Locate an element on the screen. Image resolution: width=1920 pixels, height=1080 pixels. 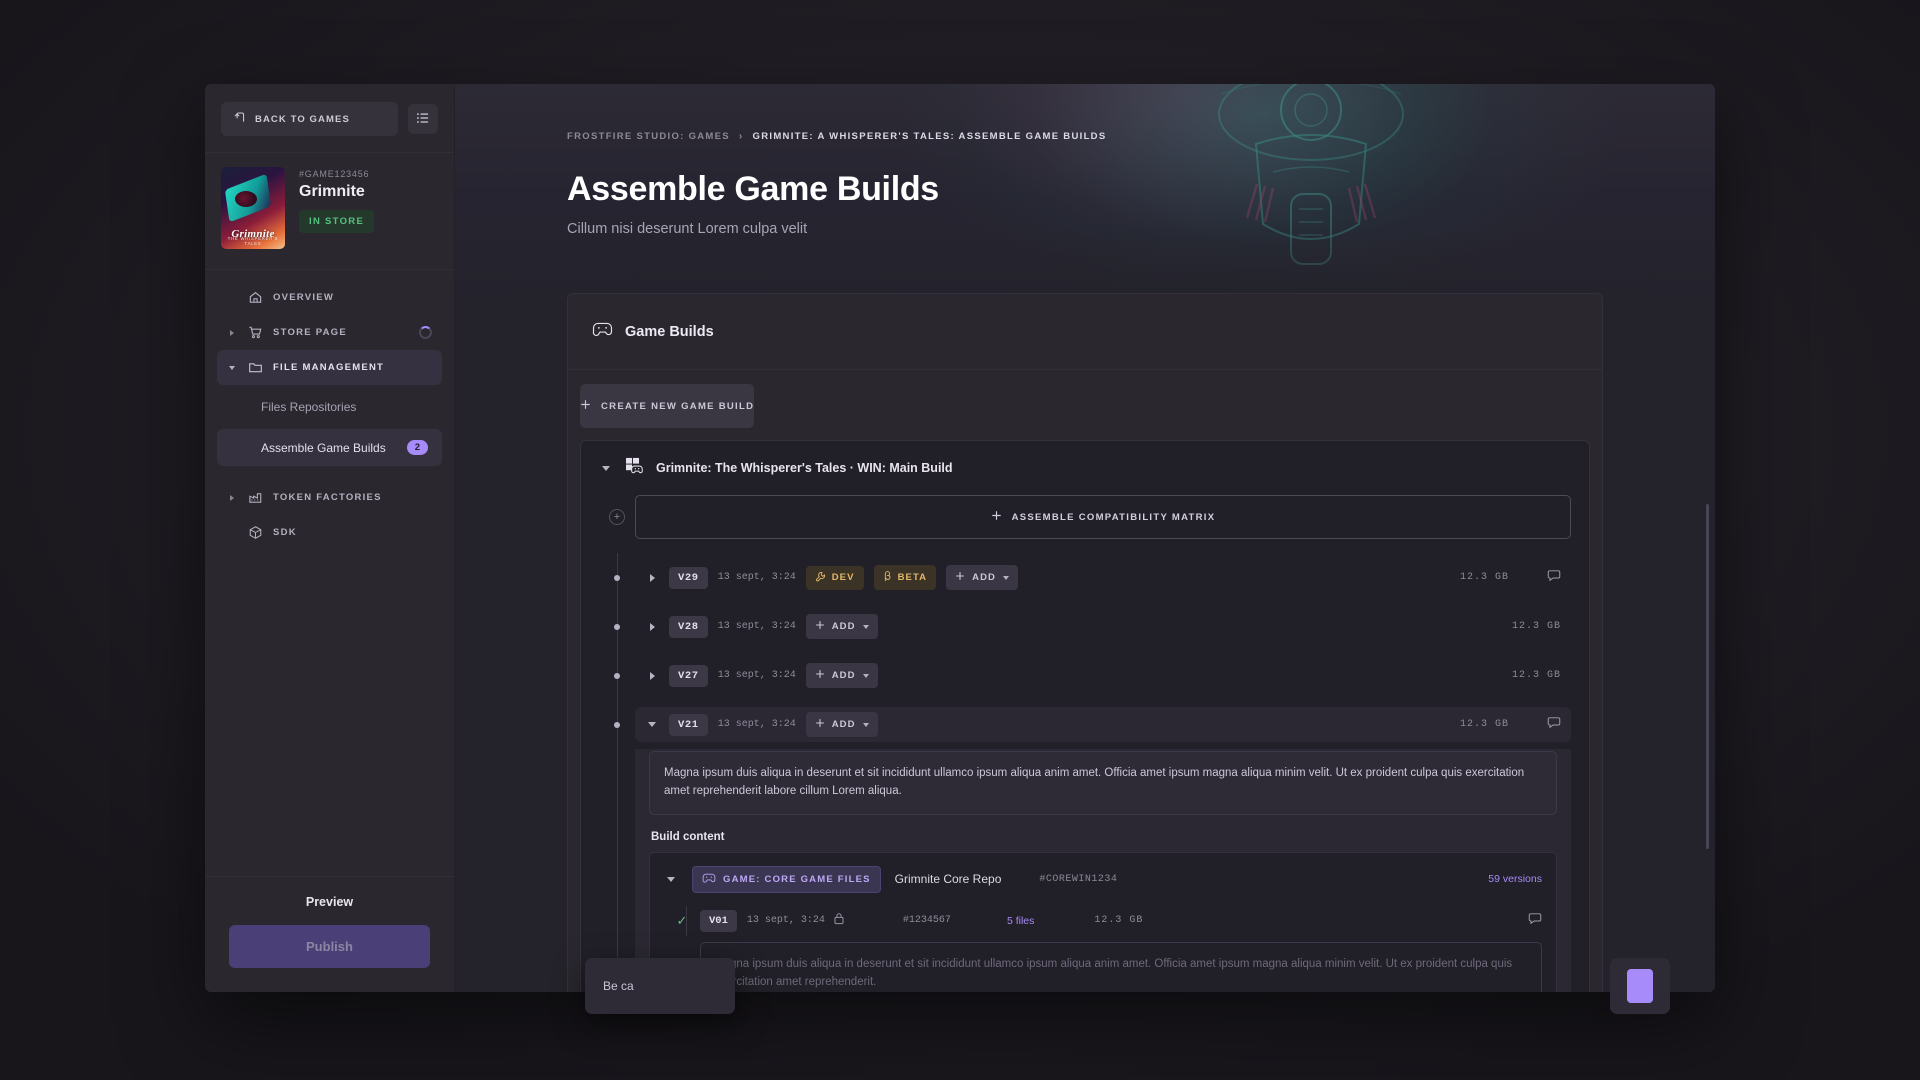
sidebar-item-sdk: SDK is located at coordinates (329, 532).